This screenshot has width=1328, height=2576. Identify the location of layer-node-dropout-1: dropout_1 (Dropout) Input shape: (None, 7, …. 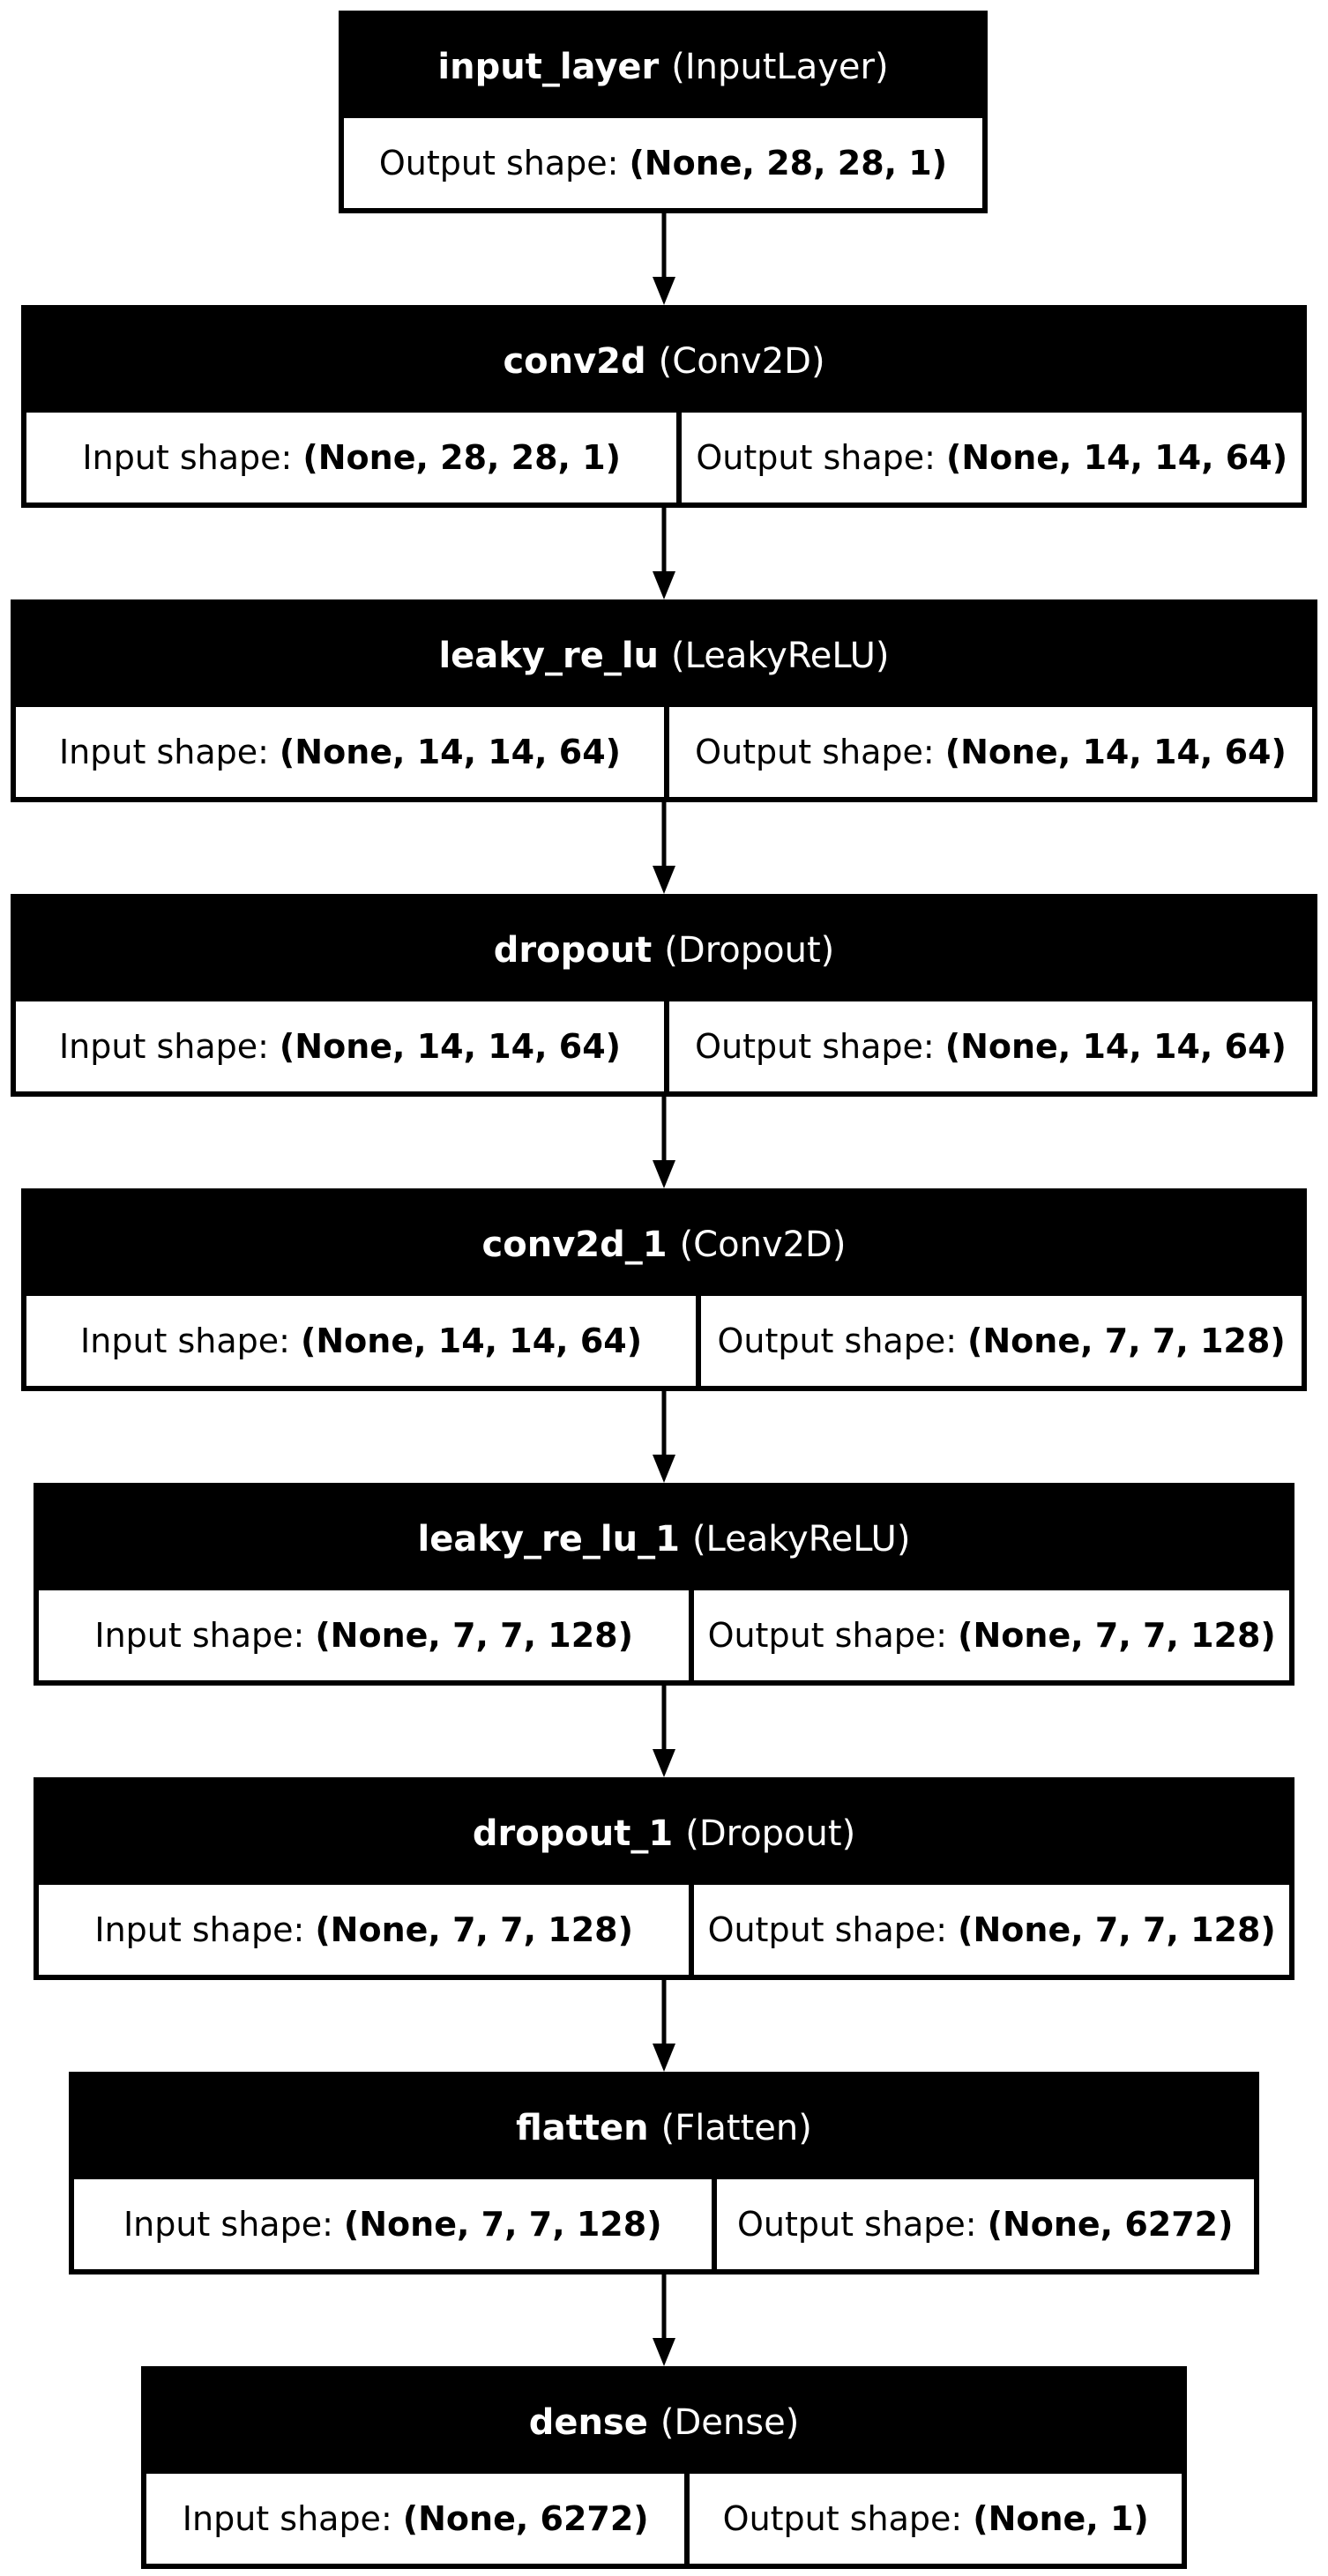
(664, 1879).